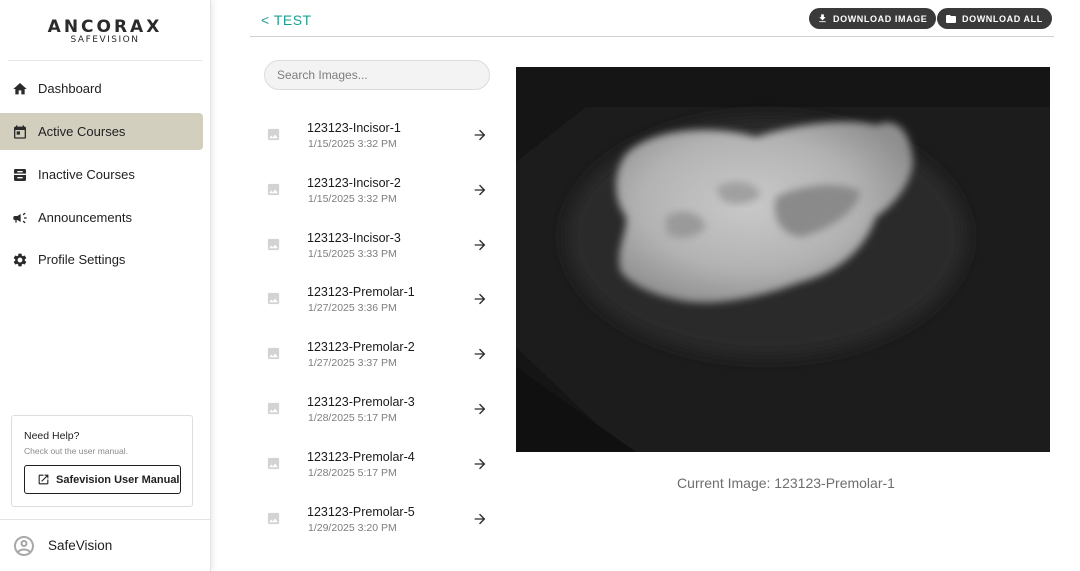  I want to click on sidebar-item-profile-settings: Profile Settings, so click(101, 259).